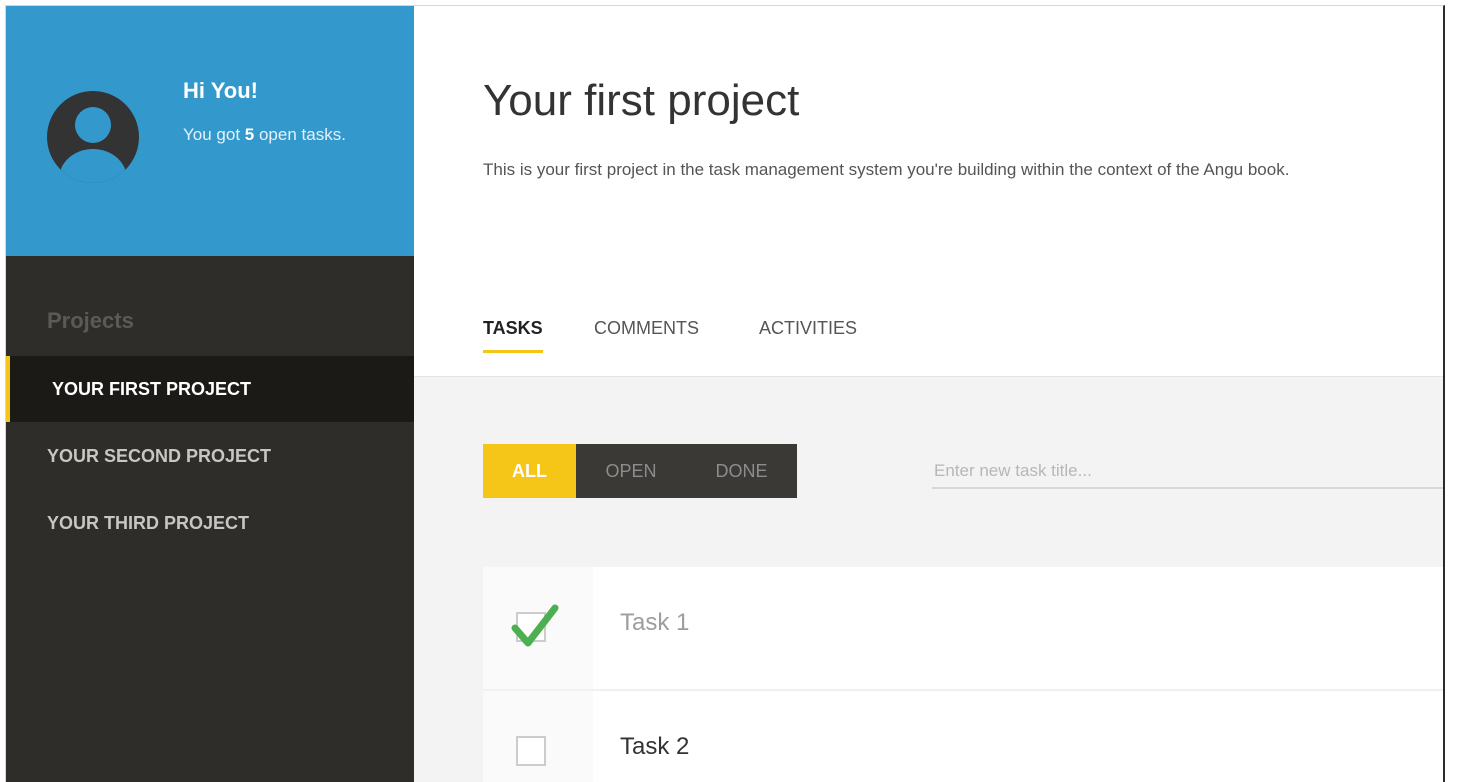 The image size is (1460, 782). I want to click on new-task-input, so click(1187, 472).